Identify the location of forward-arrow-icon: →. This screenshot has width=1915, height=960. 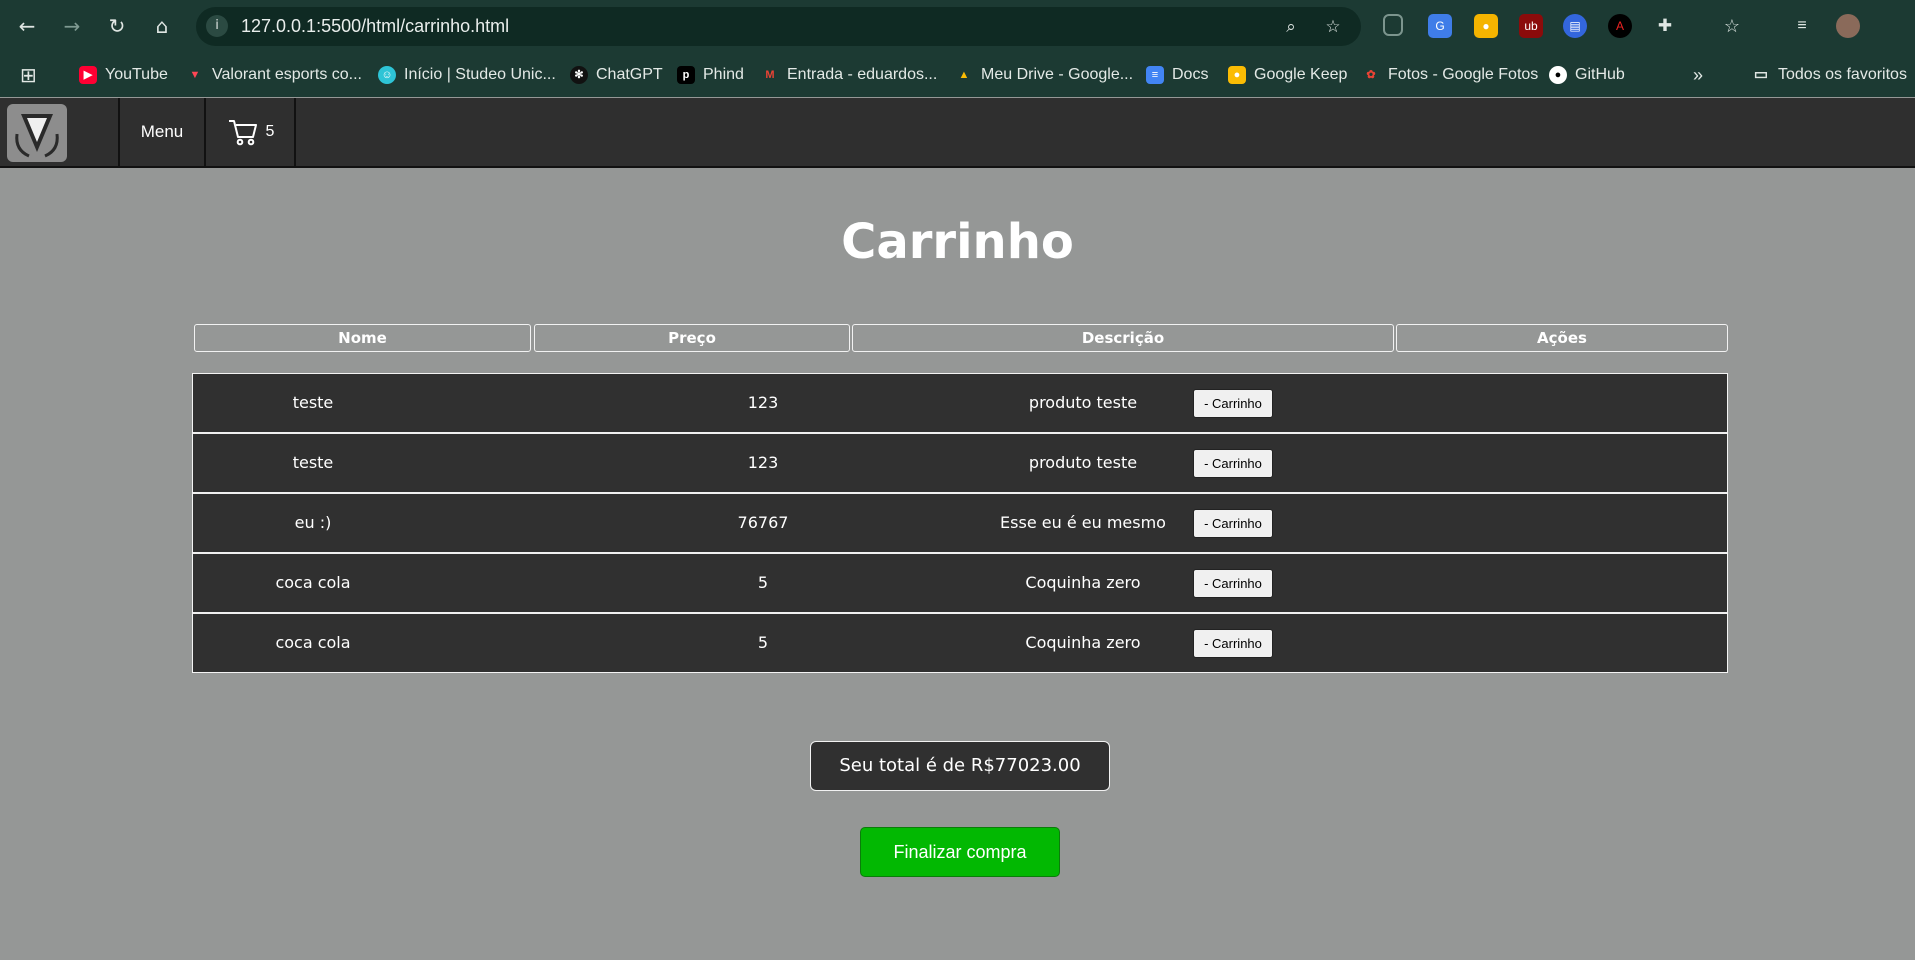
(72, 26).